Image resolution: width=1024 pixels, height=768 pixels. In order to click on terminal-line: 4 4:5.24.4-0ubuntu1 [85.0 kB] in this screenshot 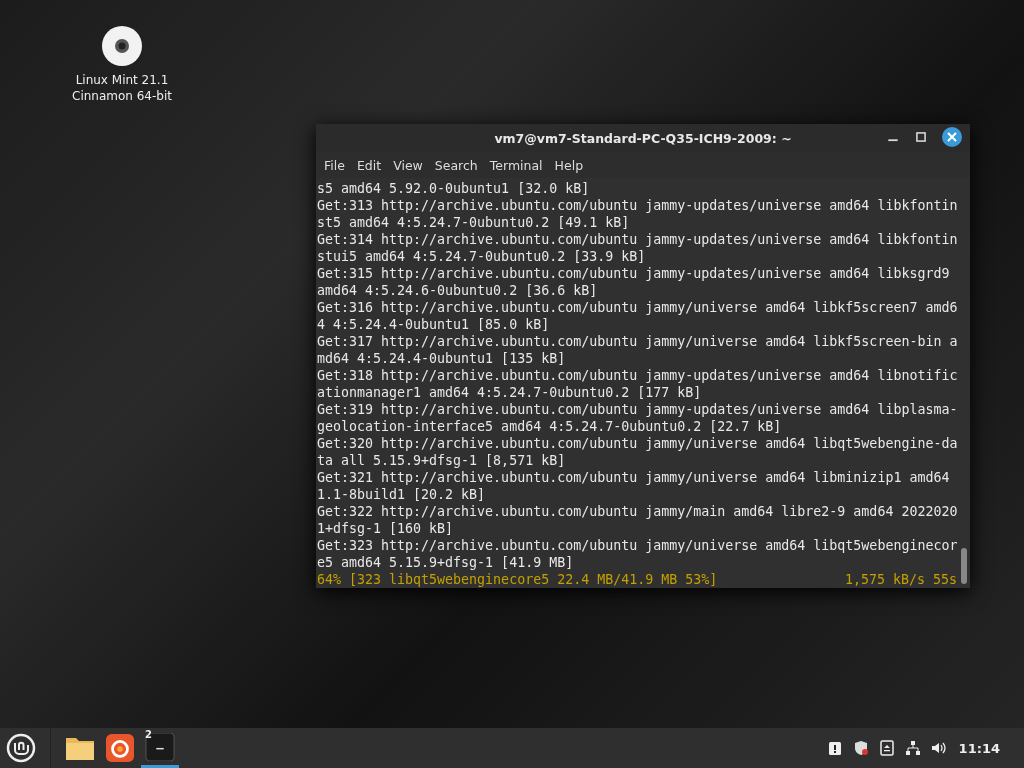, I will do `click(433, 324)`.